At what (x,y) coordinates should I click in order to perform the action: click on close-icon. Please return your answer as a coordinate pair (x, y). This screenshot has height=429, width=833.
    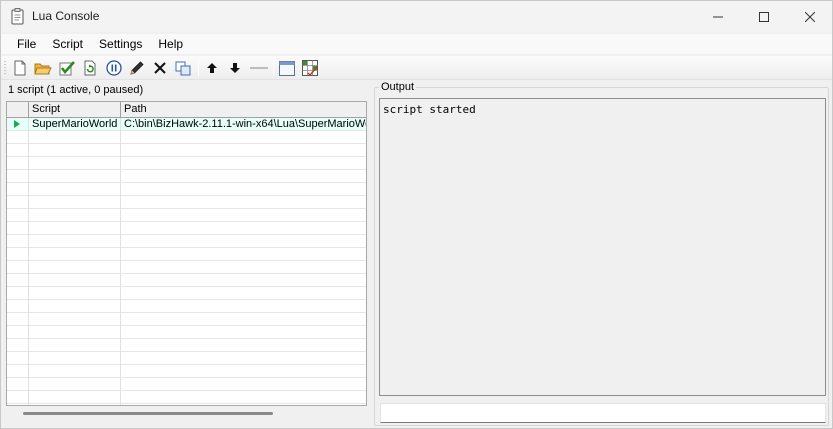
    Looking at the image, I should click on (810, 16).